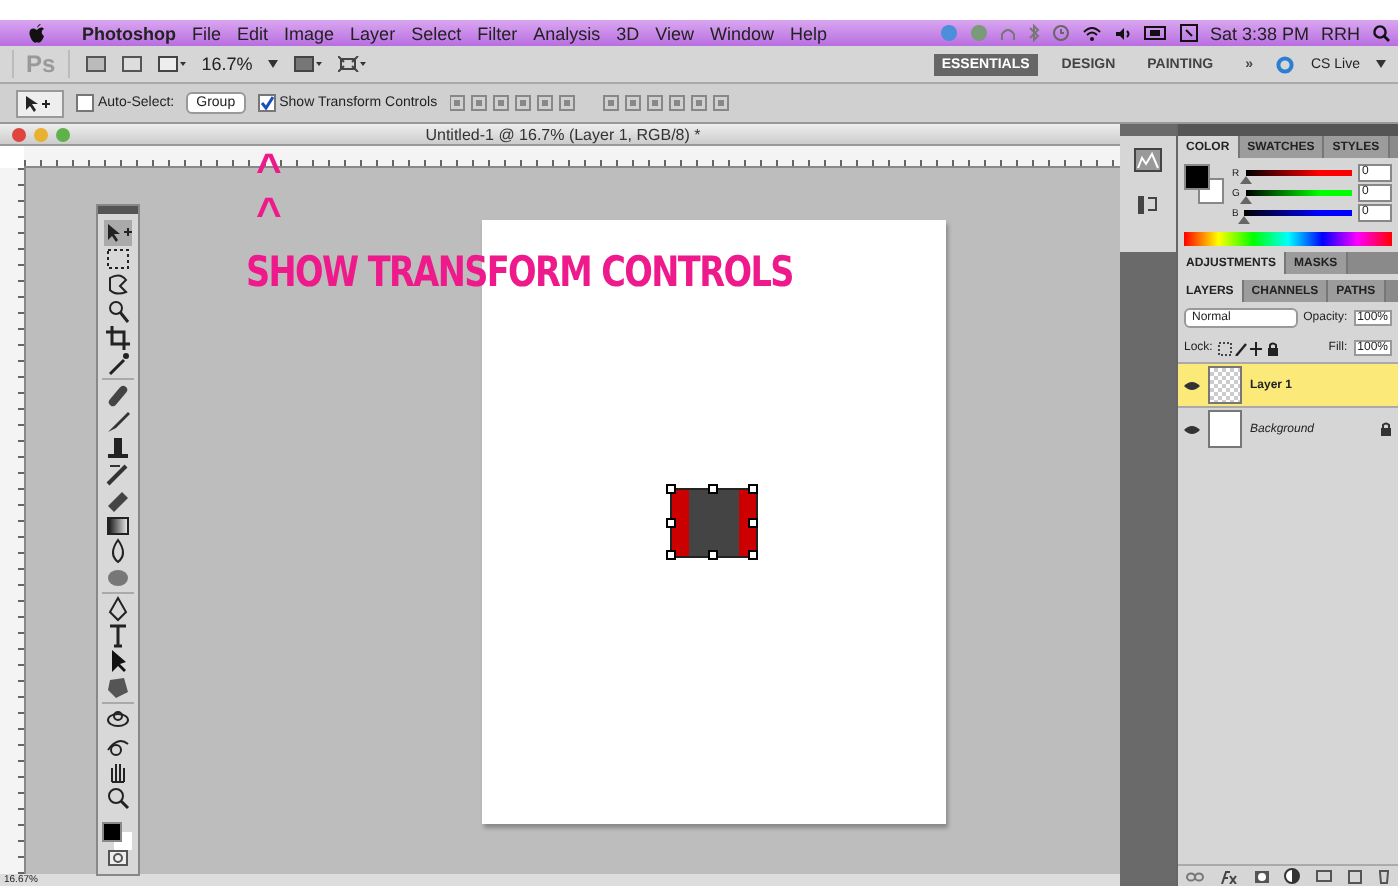 The width and height of the screenshot is (1398, 886). I want to click on close-button, so click(19, 134).